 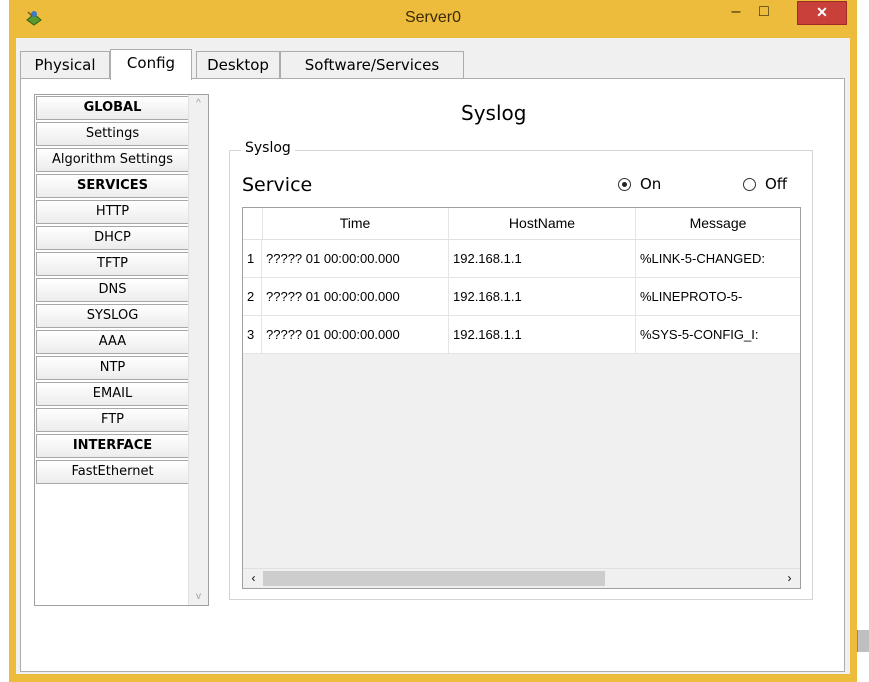 I want to click on tab-config: Config, so click(x=151, y=64).